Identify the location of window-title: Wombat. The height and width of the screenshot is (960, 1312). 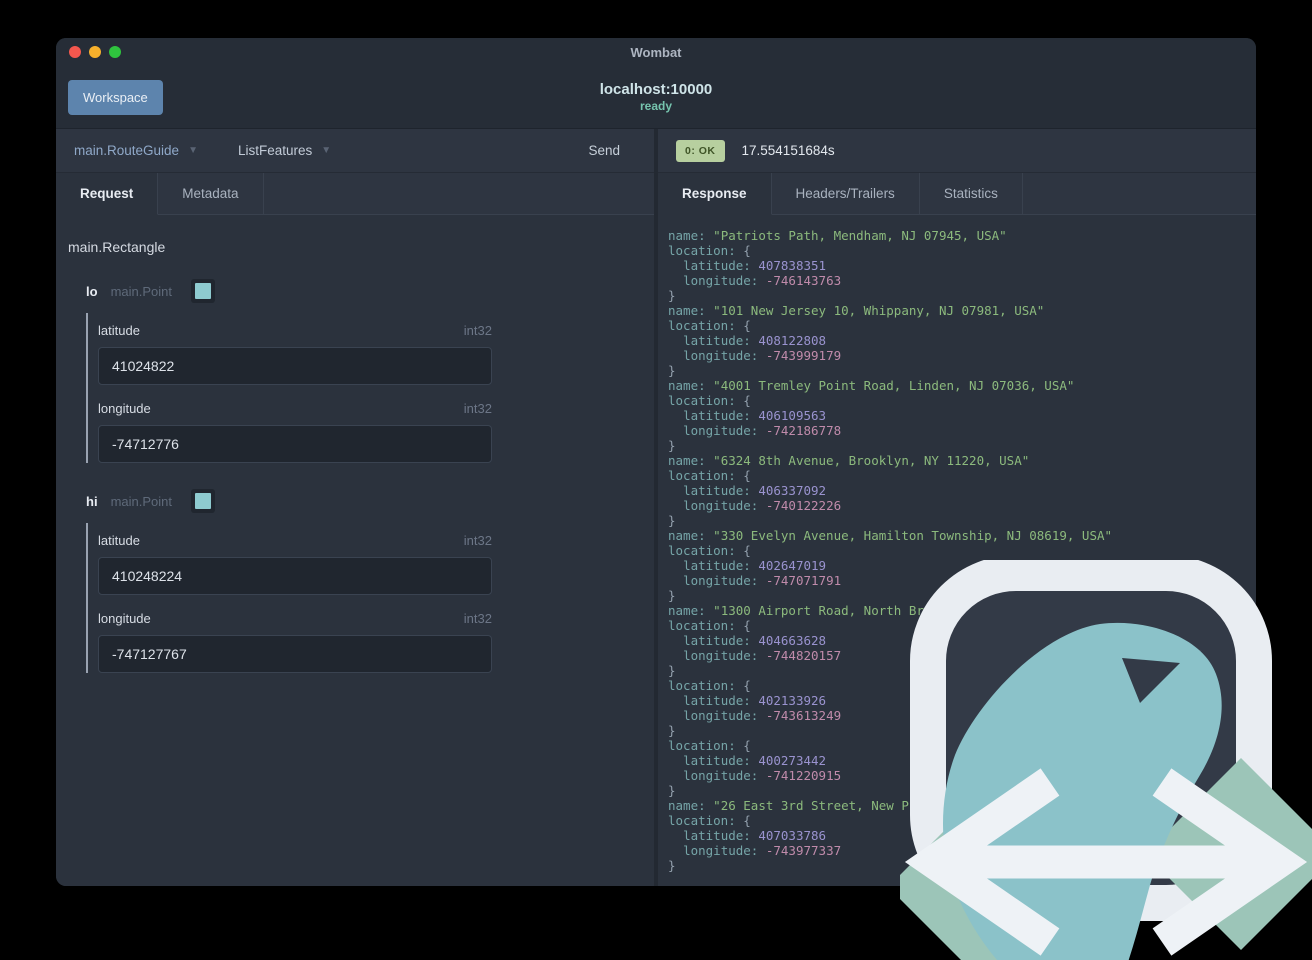
(656, 52).